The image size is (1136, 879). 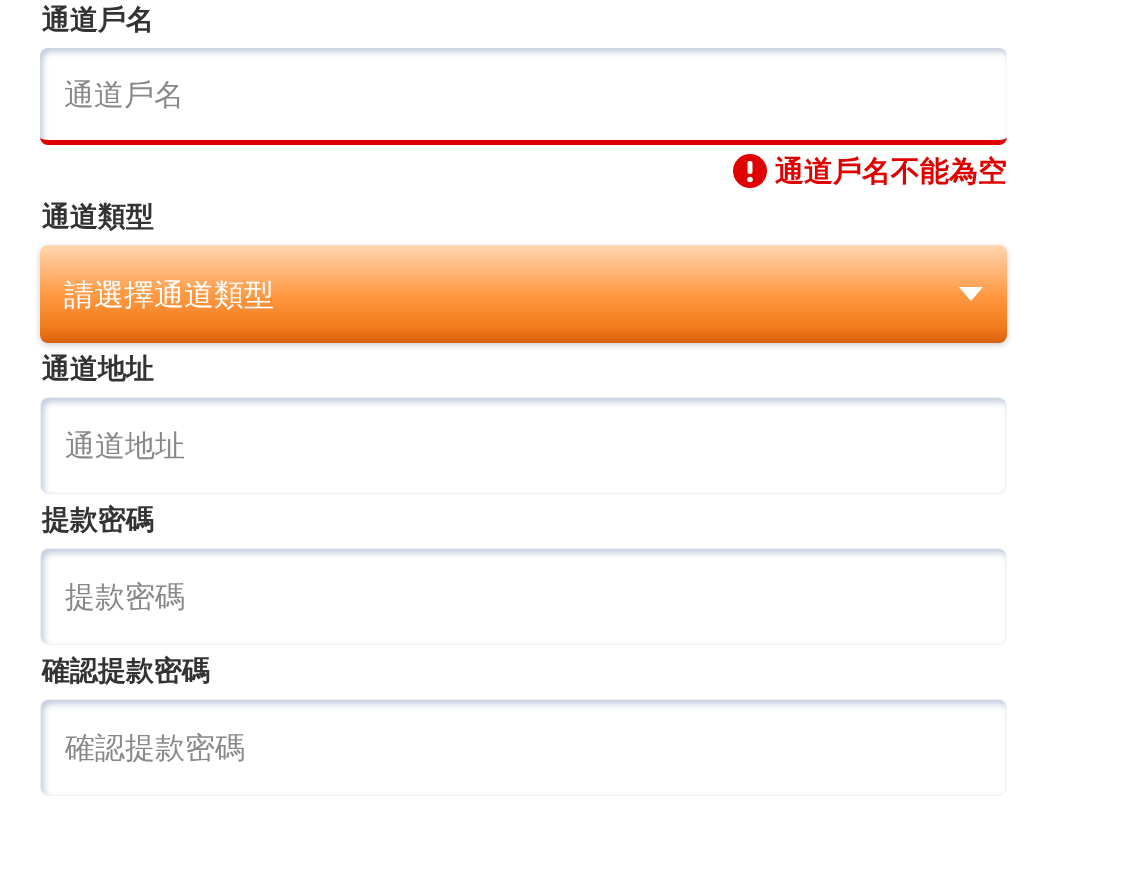 I want to click on input-field: 通道戶名, so click(x=523, y=96).